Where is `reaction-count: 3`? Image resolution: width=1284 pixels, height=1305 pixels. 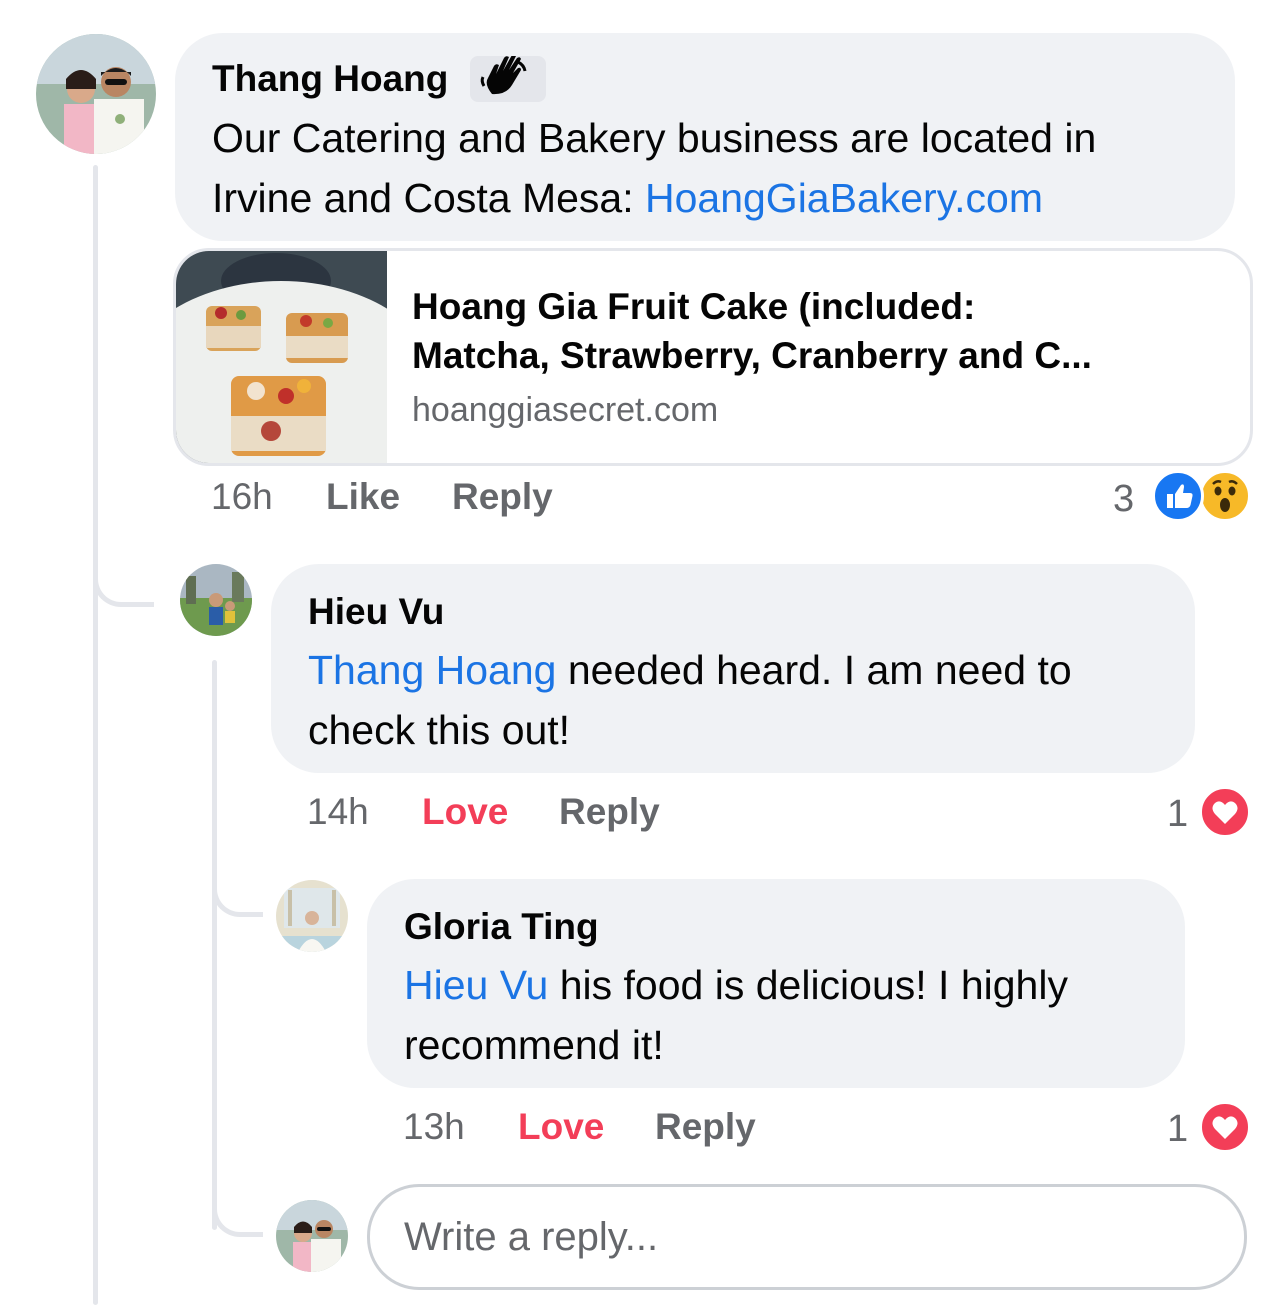 reaction-count: 3 is located at coordinates (1123, 499).